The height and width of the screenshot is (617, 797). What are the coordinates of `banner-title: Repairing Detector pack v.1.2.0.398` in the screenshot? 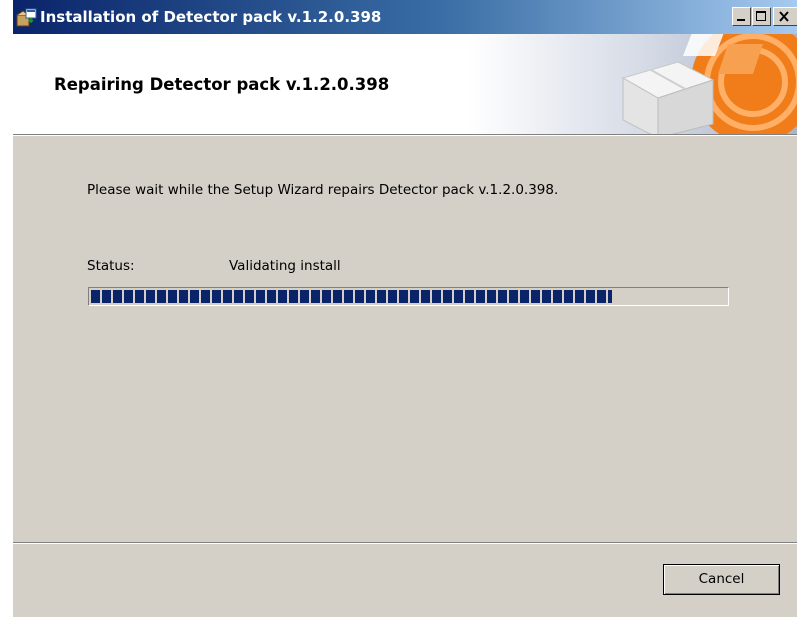 It's located at (222, 84).